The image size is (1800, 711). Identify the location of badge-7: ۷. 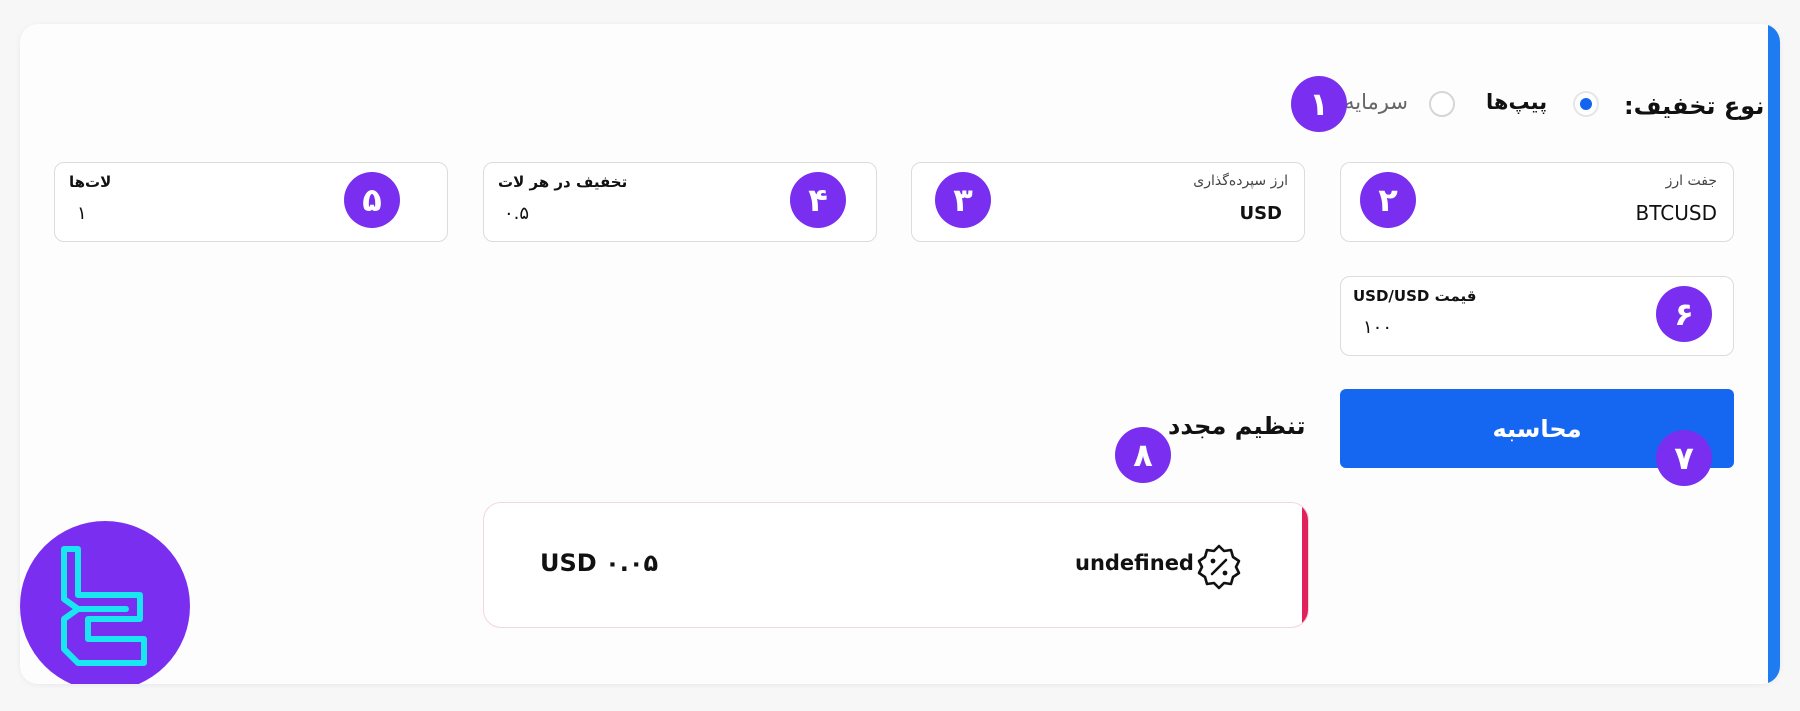
(1684, 458).